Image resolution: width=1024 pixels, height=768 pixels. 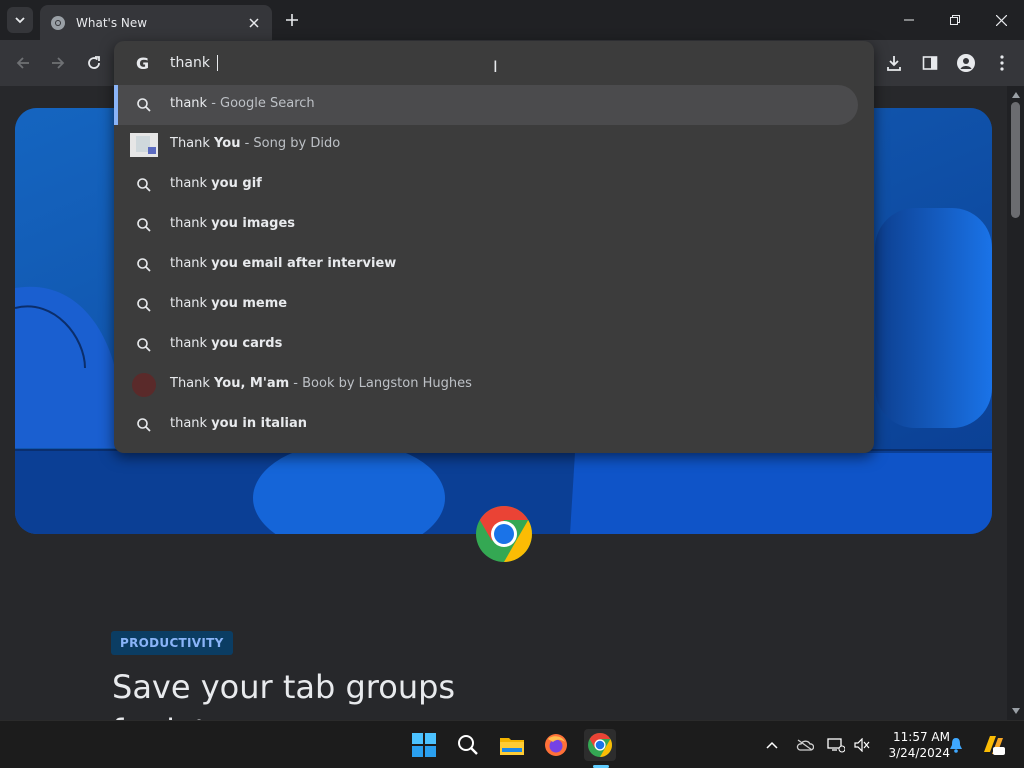 What do you see at coordinates (494, 185) in the screenshot?
I see `omnibox-suggestion: thank you gif` at bounding box center [494, 185].